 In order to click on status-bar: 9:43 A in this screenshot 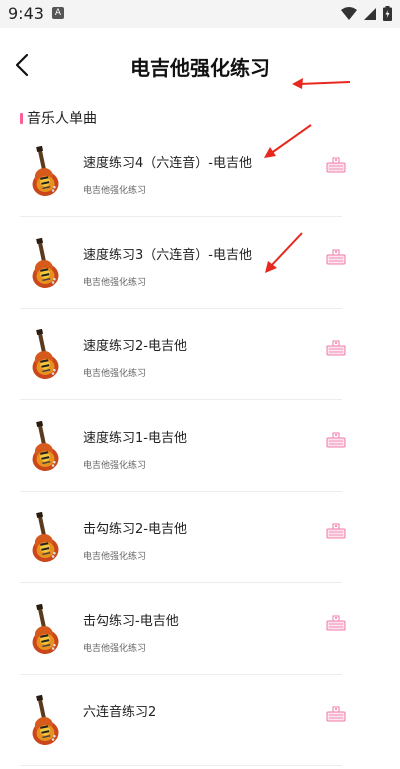, I will do `click(200, 14)`.